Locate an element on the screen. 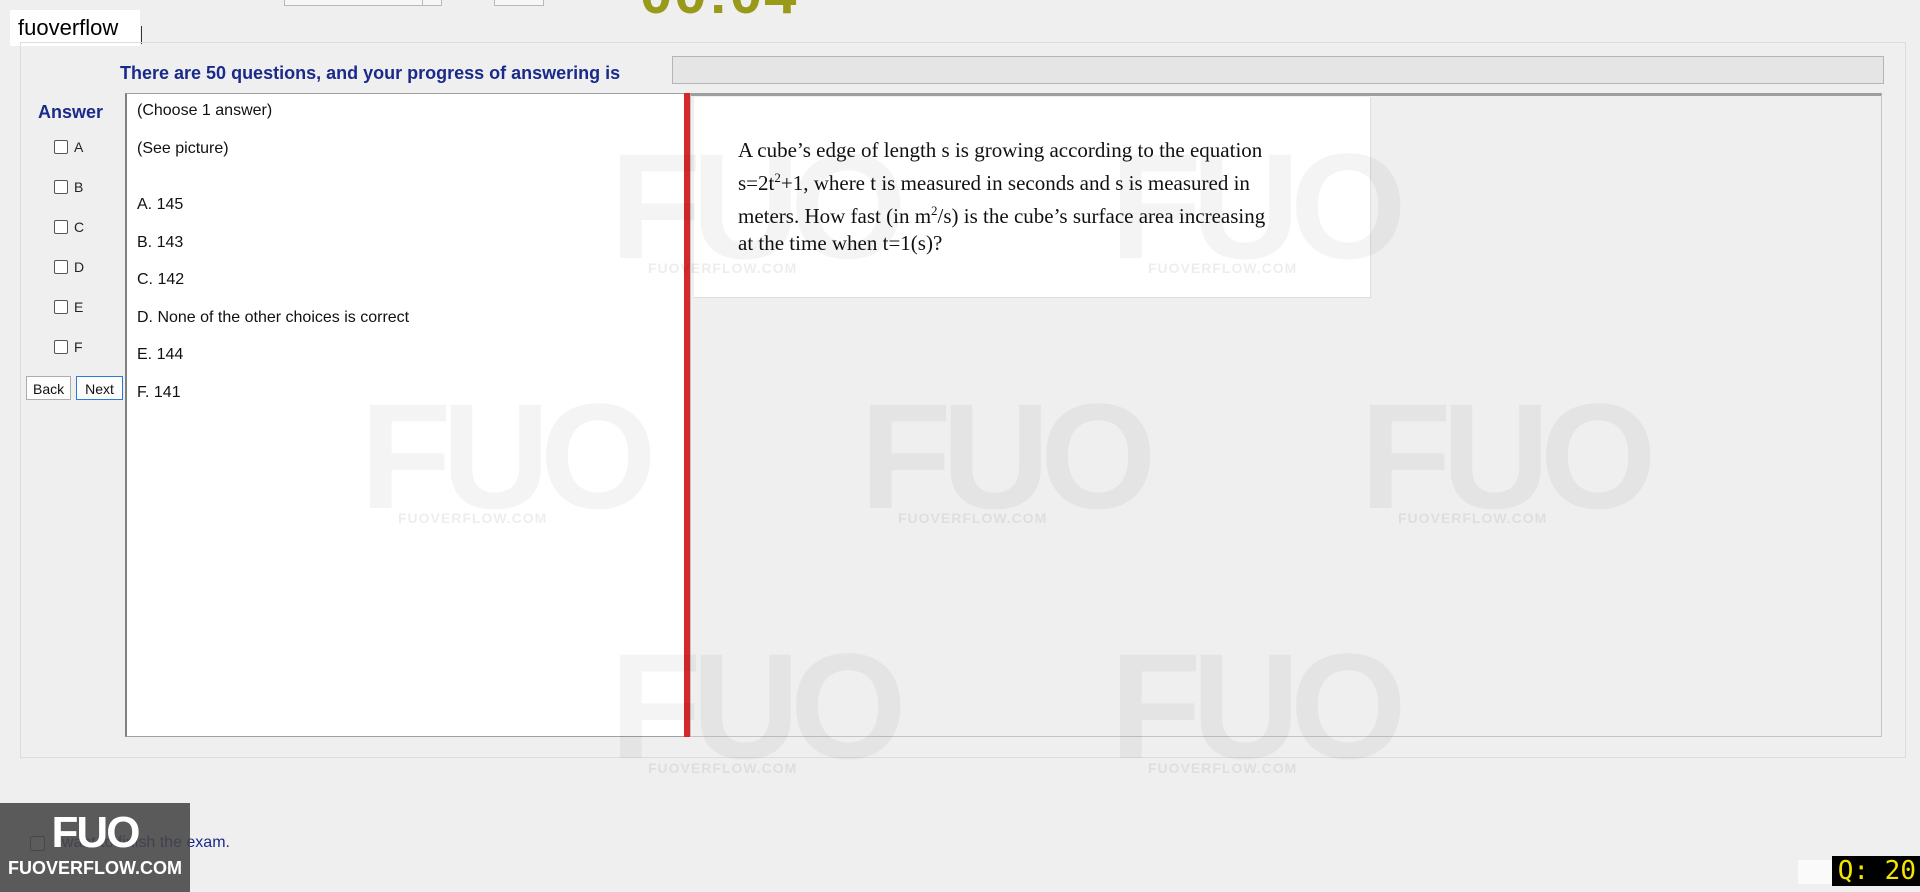 The height and width of the screenshot is (892, 1920). answer-title: Answer is located at coordinates (71, 112).